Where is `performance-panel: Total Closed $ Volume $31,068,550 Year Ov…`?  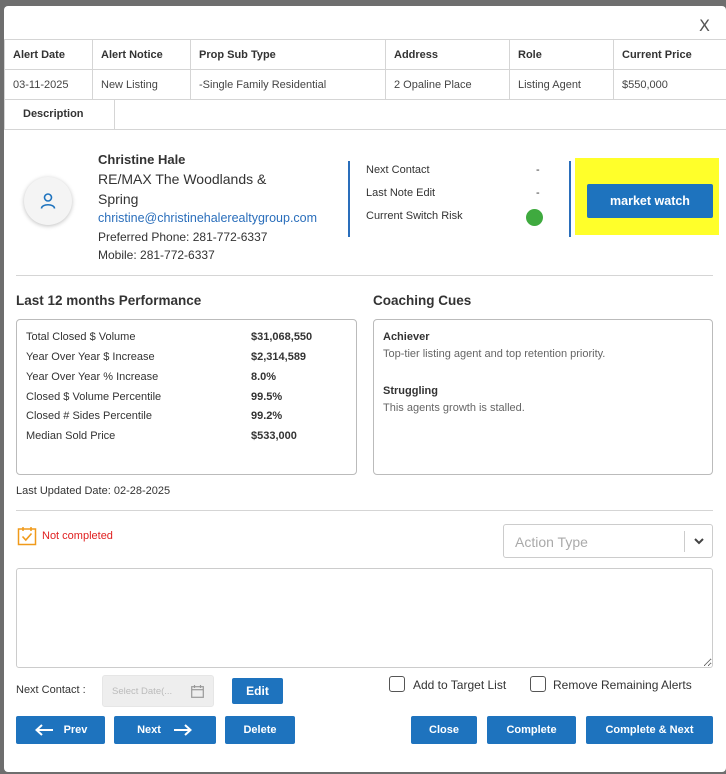
performance-panel: Total Closed $ Volume $31,068,550 Year Ov… is located at coordinates (186, 397).